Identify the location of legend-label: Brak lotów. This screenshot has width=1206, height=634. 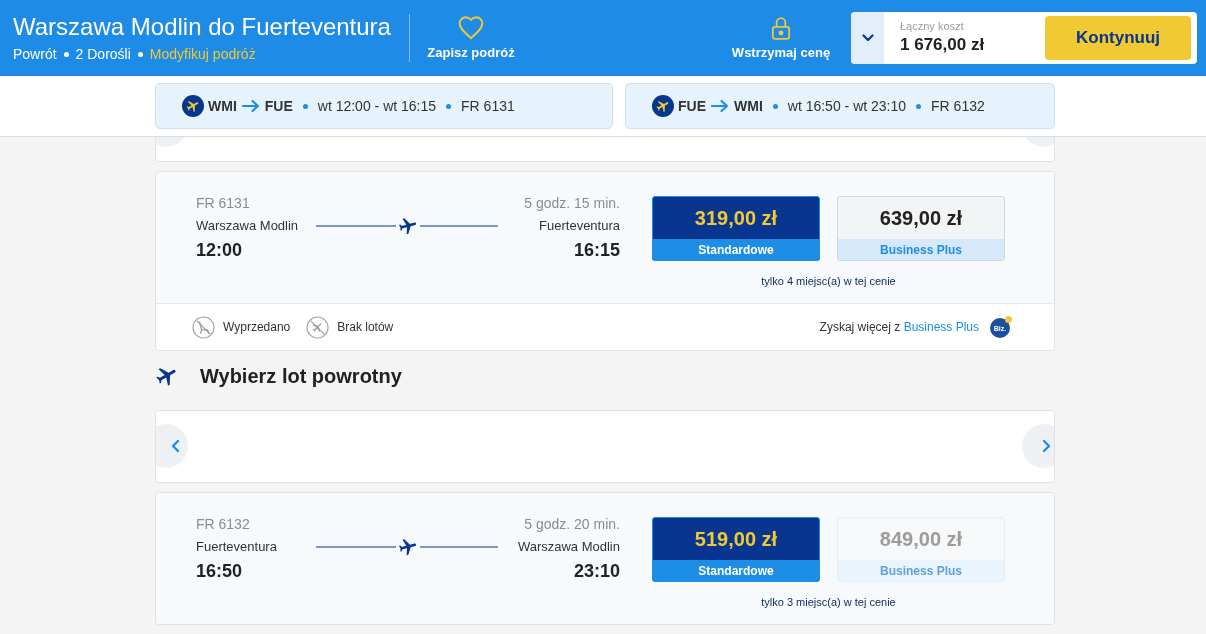
(365, 327).